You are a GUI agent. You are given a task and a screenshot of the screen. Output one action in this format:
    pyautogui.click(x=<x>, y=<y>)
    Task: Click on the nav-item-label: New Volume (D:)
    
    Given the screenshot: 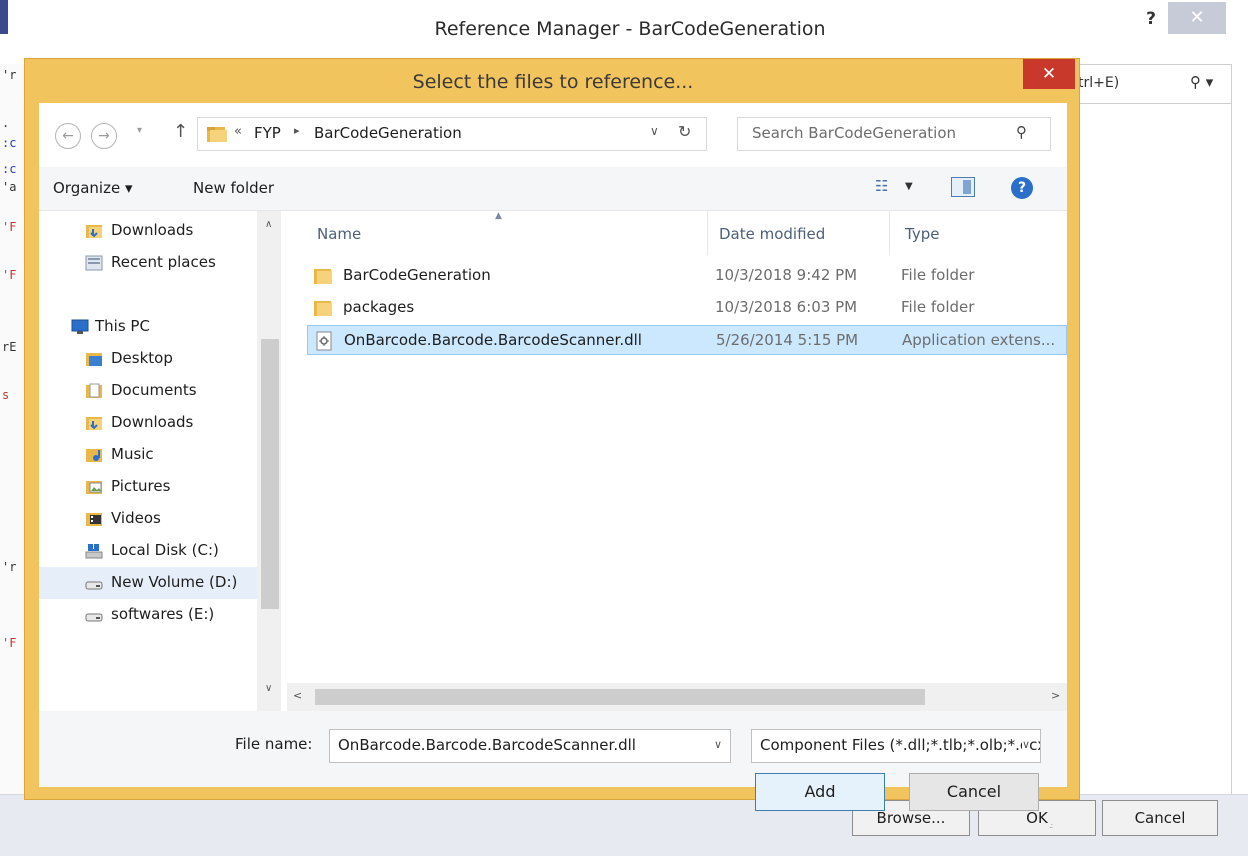 What is the action you would take?
    pyautogui.click(x=174, y=582)
    